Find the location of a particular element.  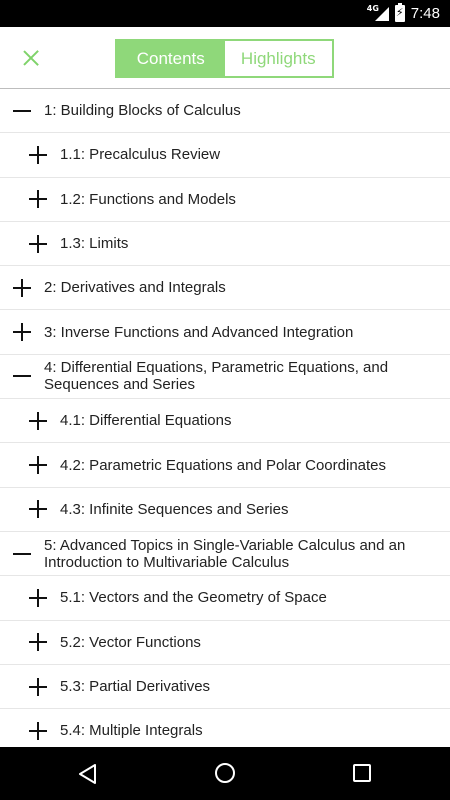

section-row: 4.1: Differential Equations is located at coordinates (225, 421).